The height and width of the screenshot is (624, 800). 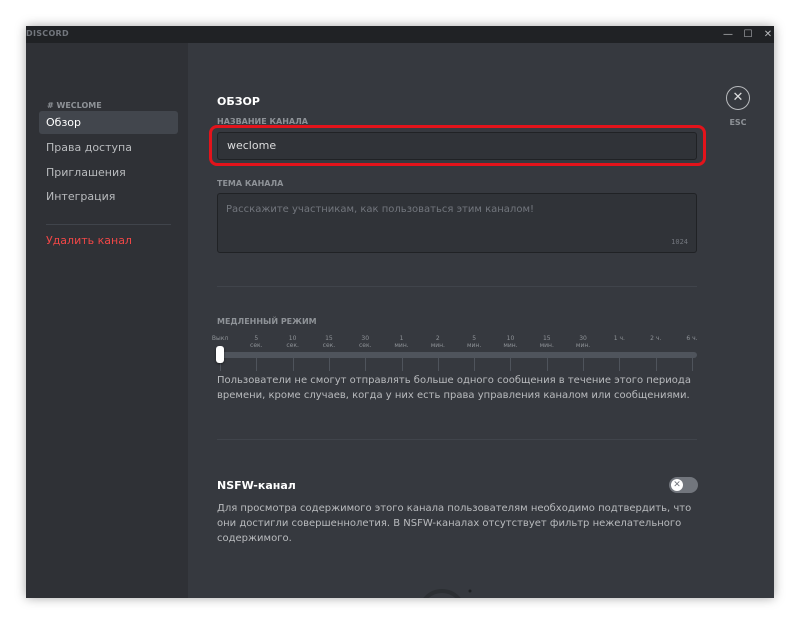 What do you see at coordinates (400, 34) in the screenshot?
I see `titlebar: DISCORD — ☐ ✕` at bounding box center [400, 34].